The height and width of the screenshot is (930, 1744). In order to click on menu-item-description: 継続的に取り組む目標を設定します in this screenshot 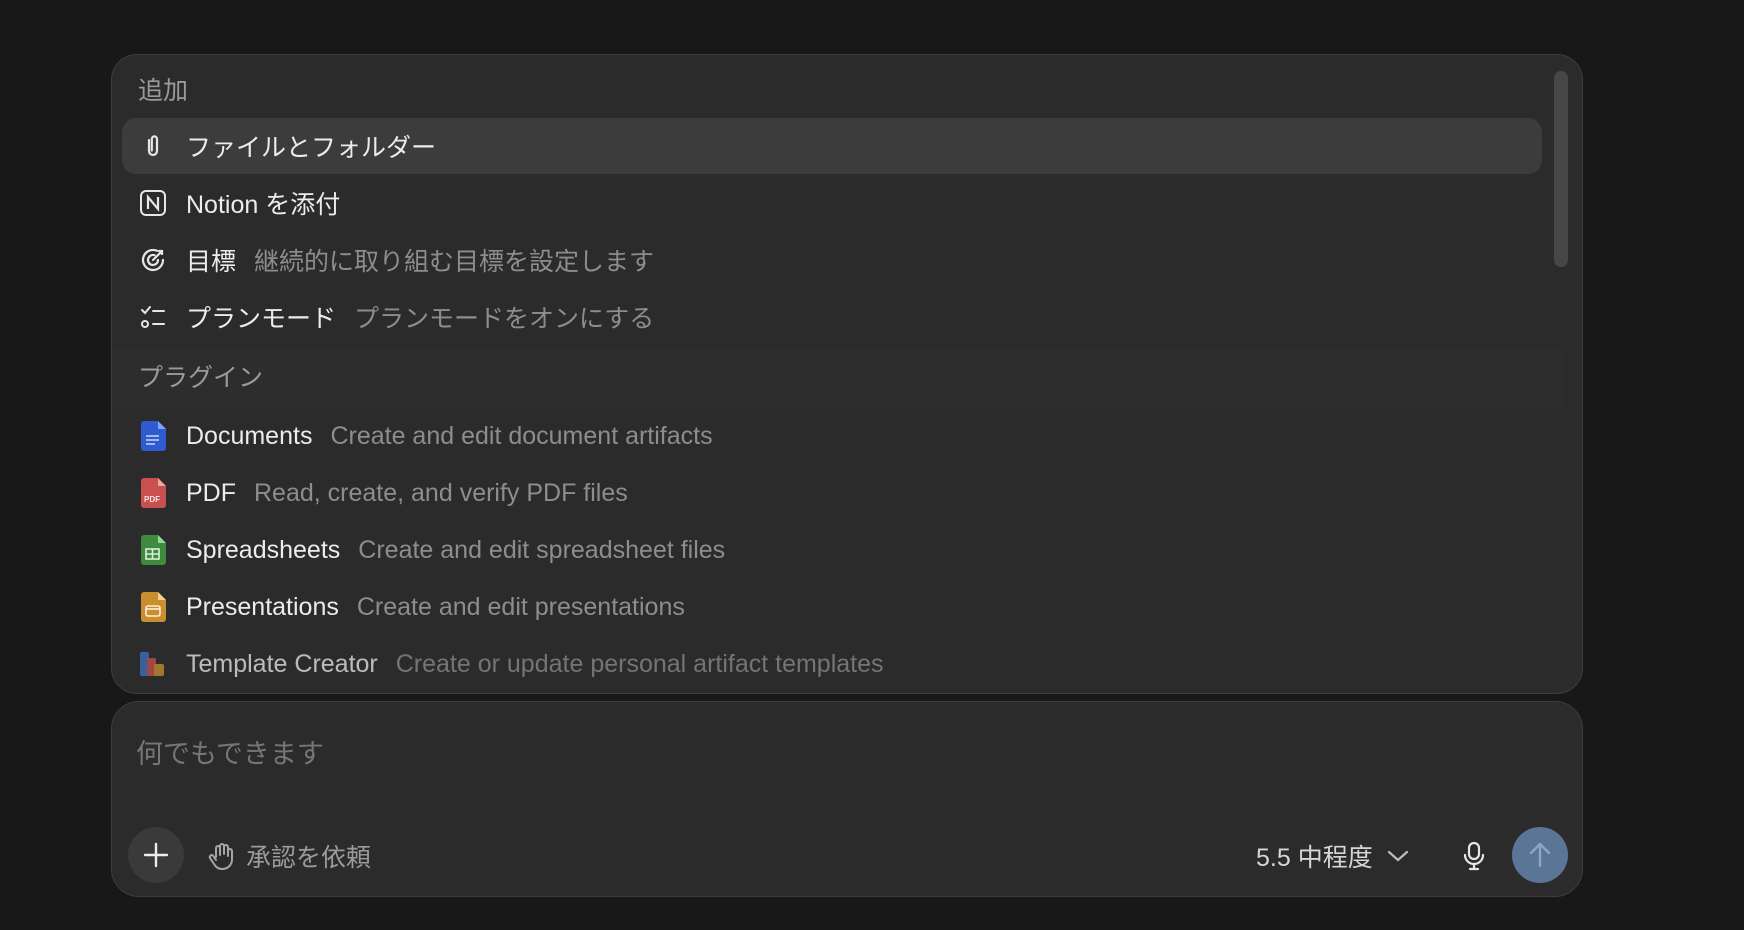, I will do `click(454, 262)`.